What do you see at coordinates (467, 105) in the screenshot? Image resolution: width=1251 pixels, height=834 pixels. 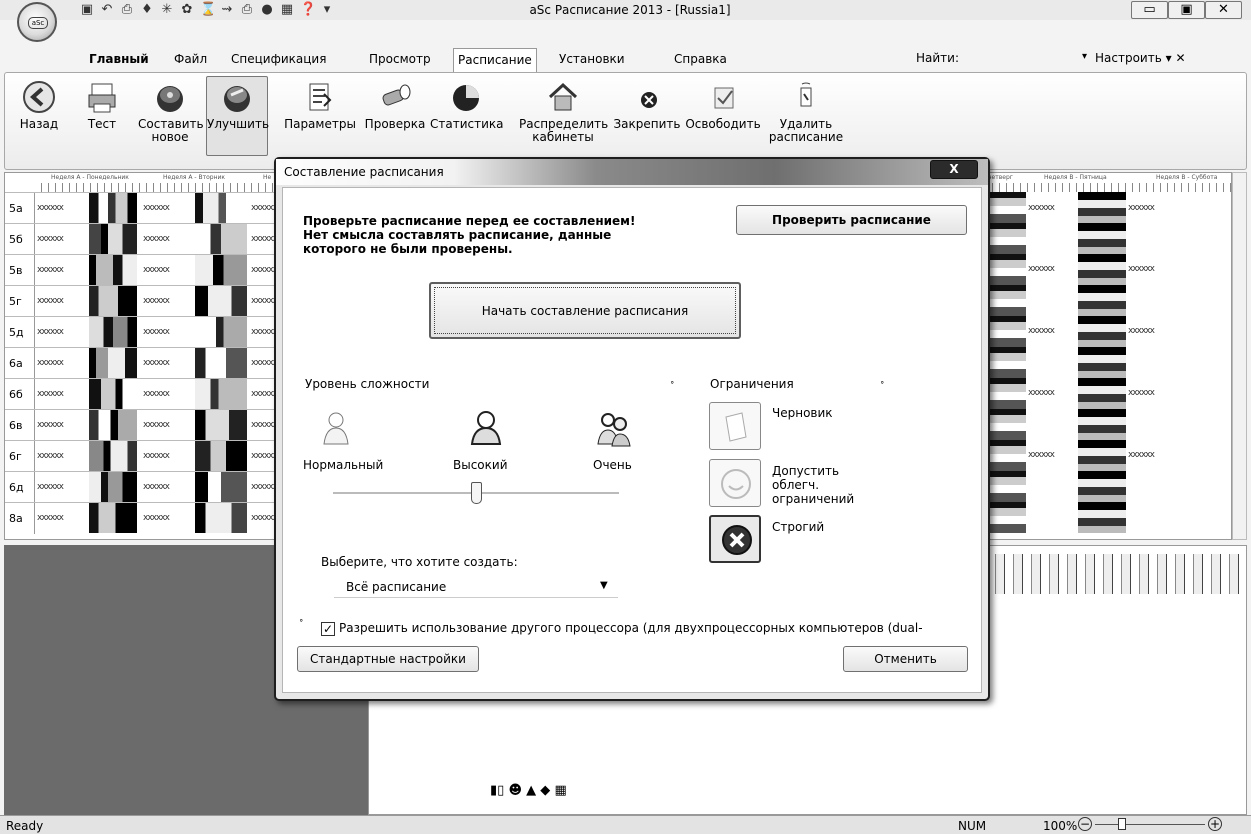 I see `statistics-button: Статистика` at bounding box center [467, 105].